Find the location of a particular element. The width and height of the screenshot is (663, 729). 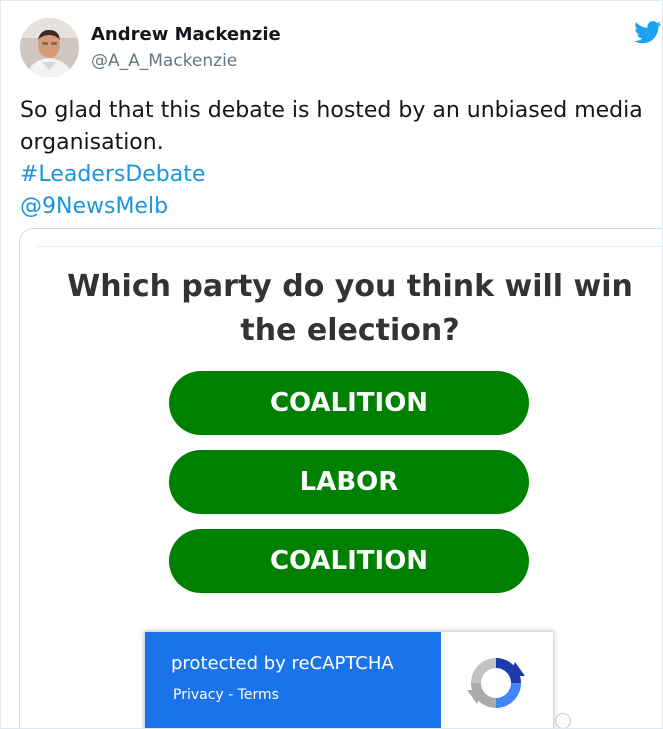

author-display-name: Andrew Mackenzie is located at coordinates (186, 34).